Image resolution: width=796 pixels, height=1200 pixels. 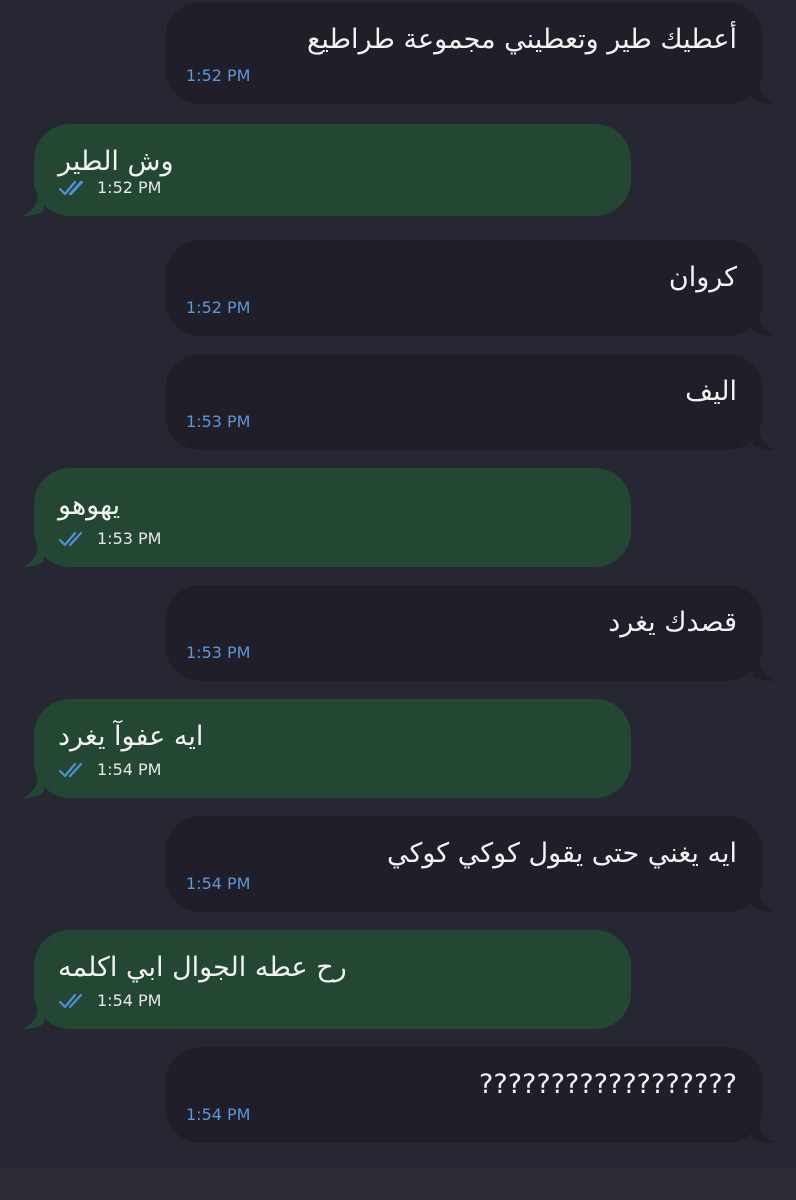 What do you see at coordinates (672, 622) in the screenshot?
I see `message-text: قصدك يغرد` at bounding box center [672, 622].